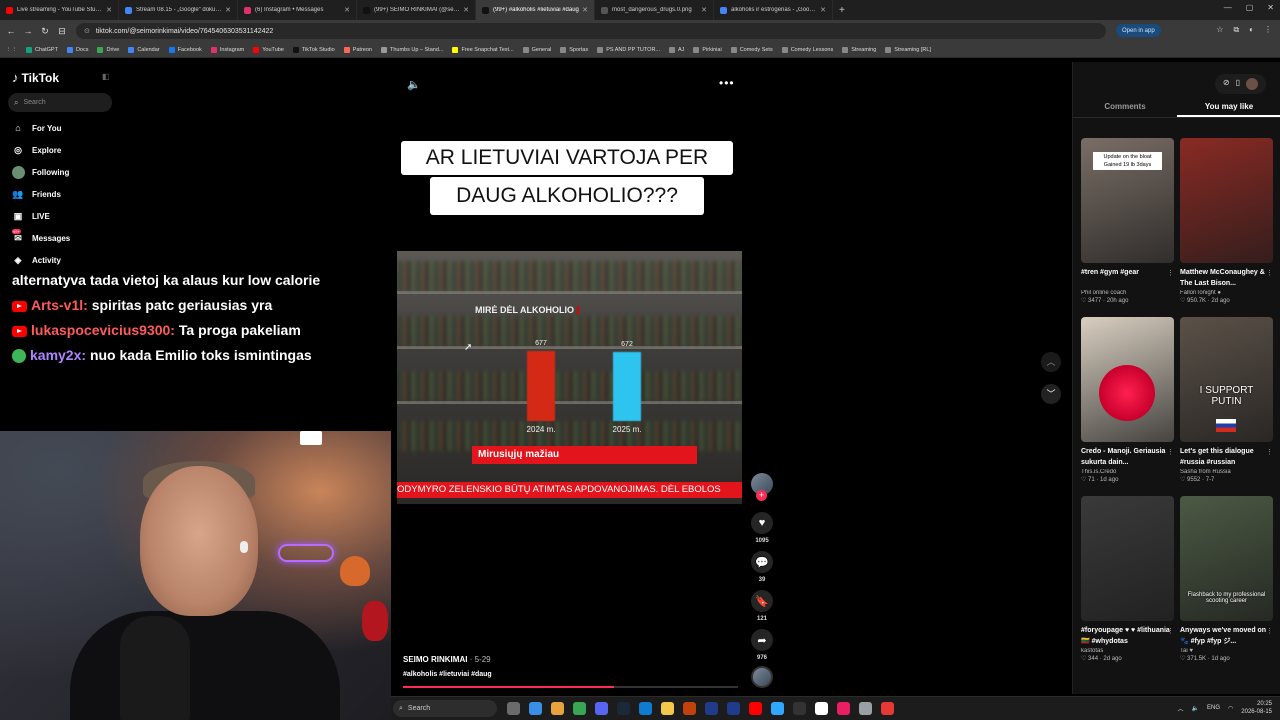 This screenshot has height=720, width=1280. What do you see at coordinates (185, 49) in the screenshot?
I see `bookmark-item: Facebook` at bounding box center [185, 49].